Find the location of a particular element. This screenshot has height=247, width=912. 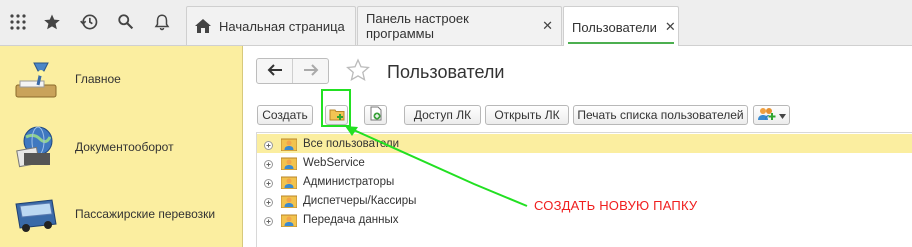

add-document-icon is located at coordinates (376, 115).